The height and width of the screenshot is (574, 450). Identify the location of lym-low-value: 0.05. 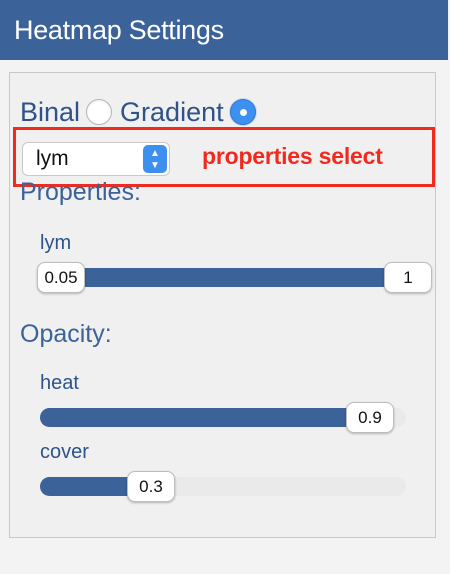
(61, 277).